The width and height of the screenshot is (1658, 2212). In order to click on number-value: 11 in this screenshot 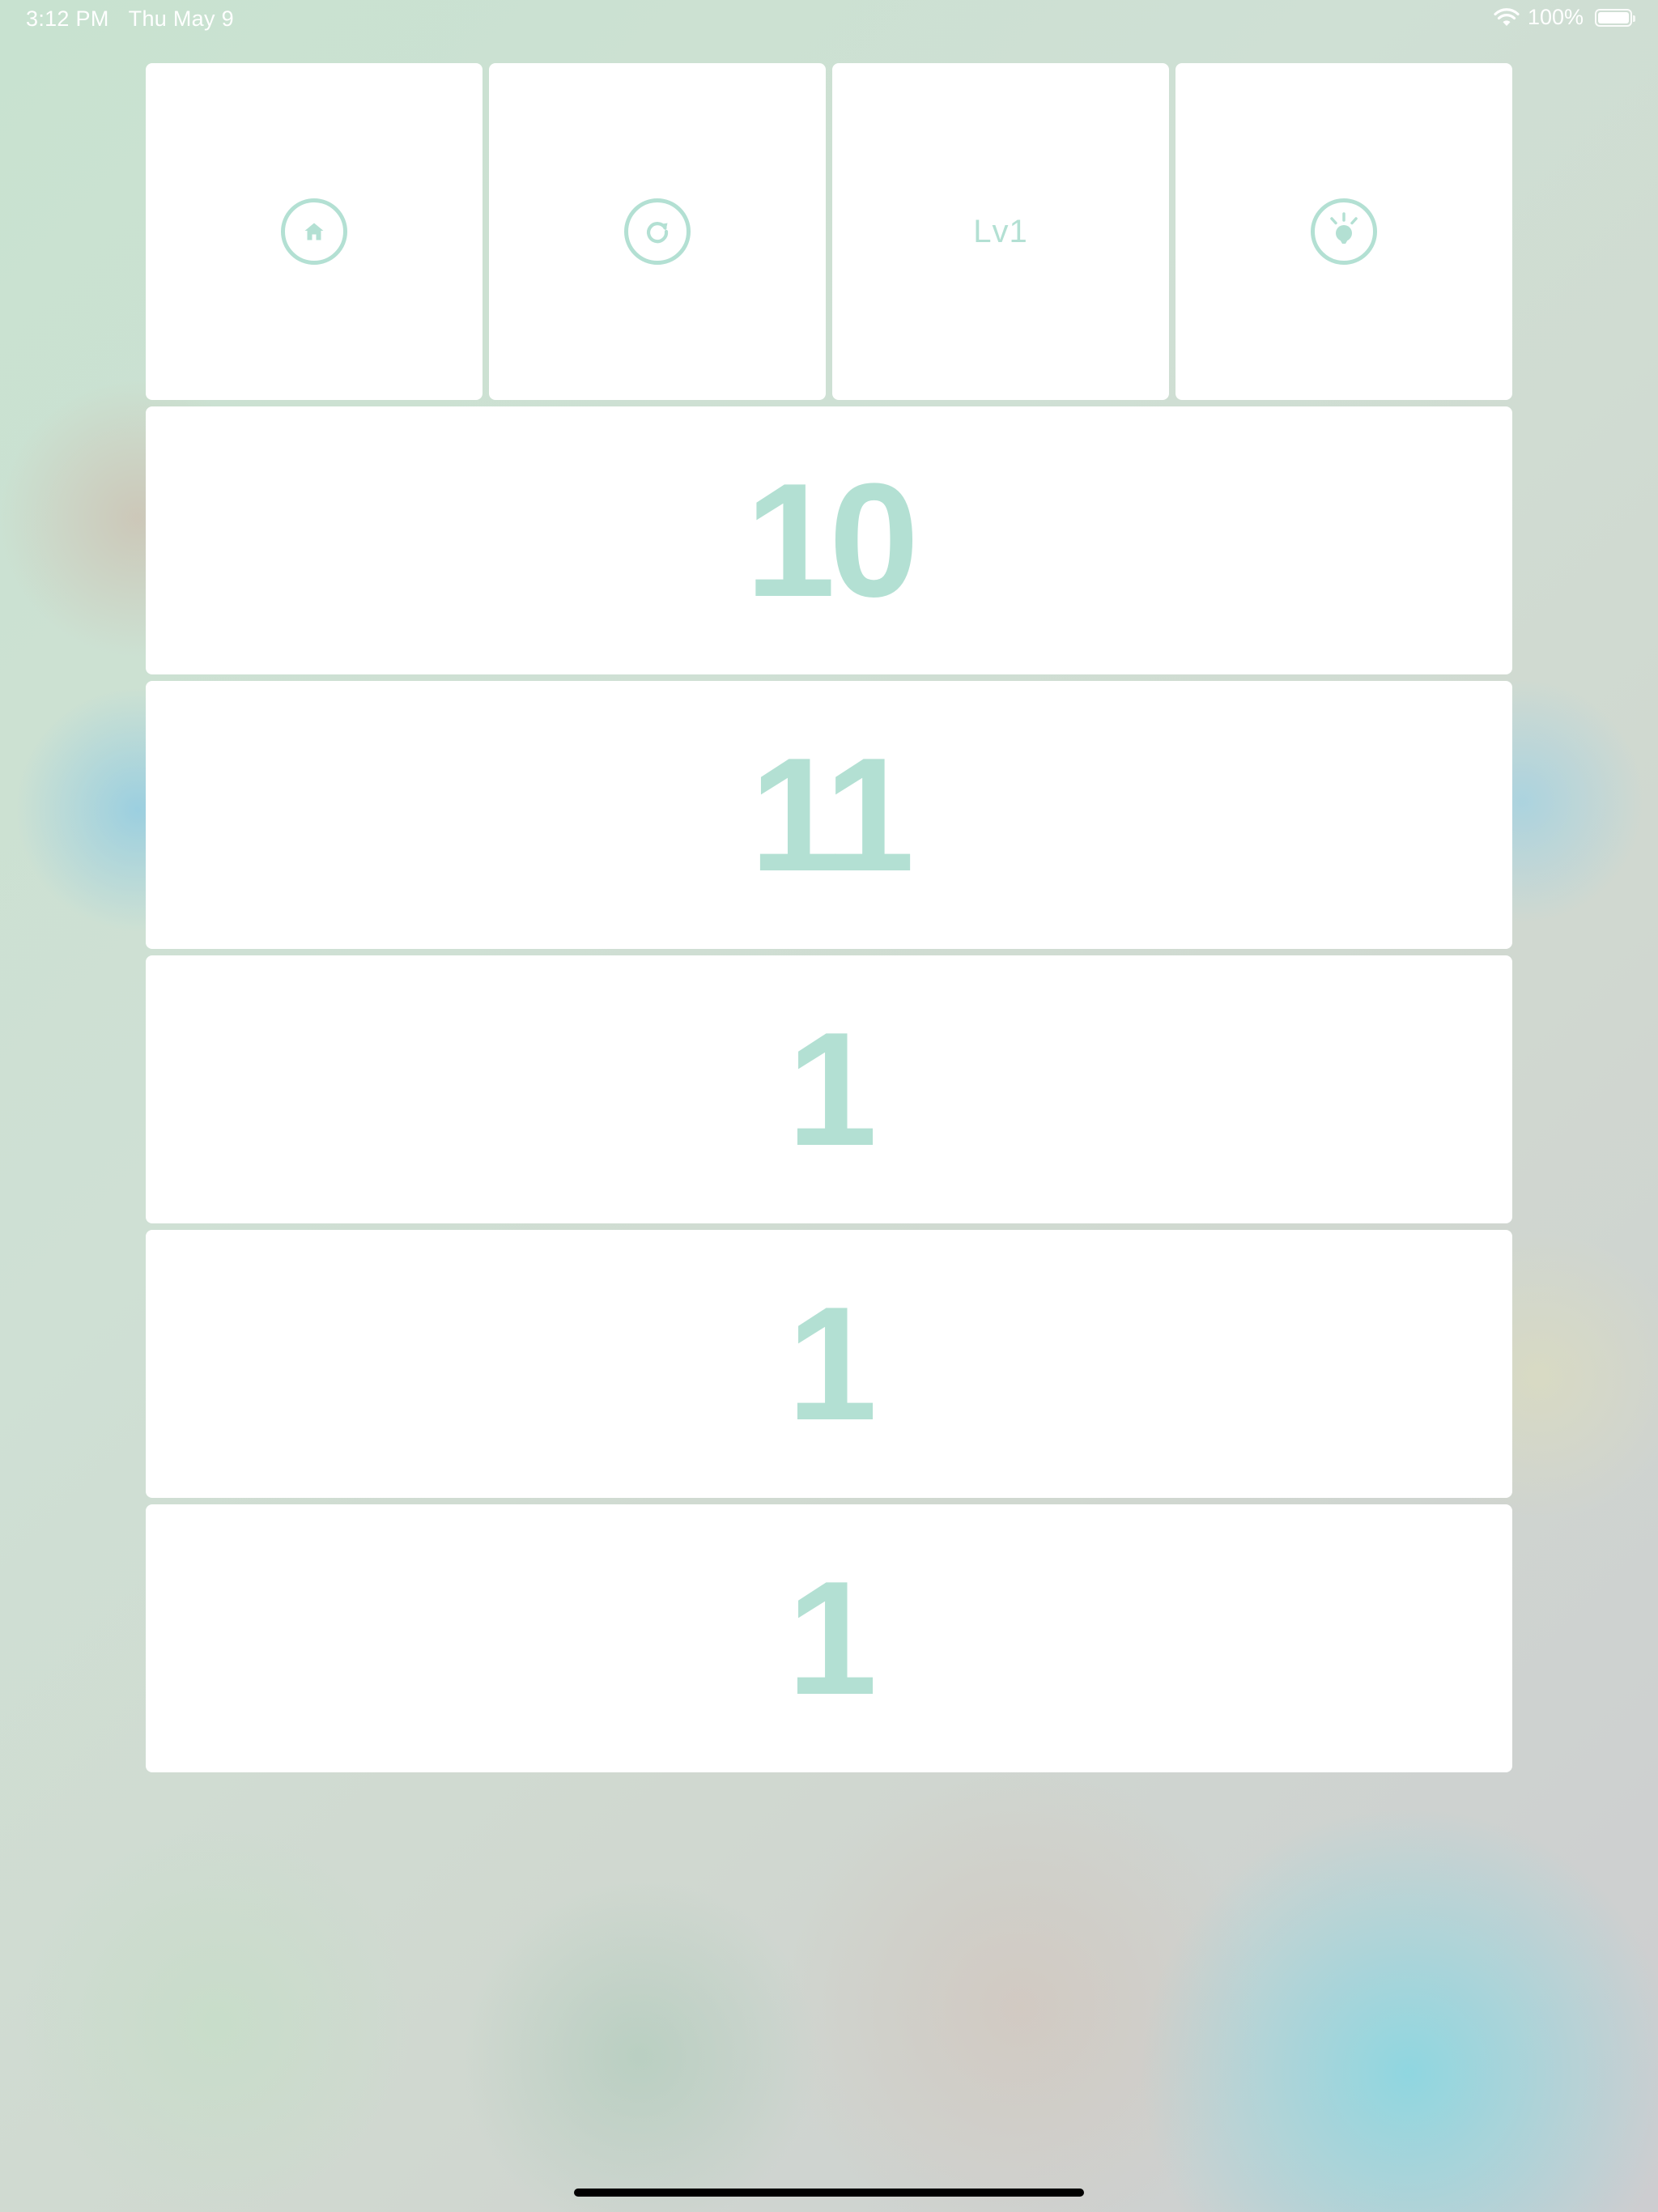, I will do `click(832, 815)`.